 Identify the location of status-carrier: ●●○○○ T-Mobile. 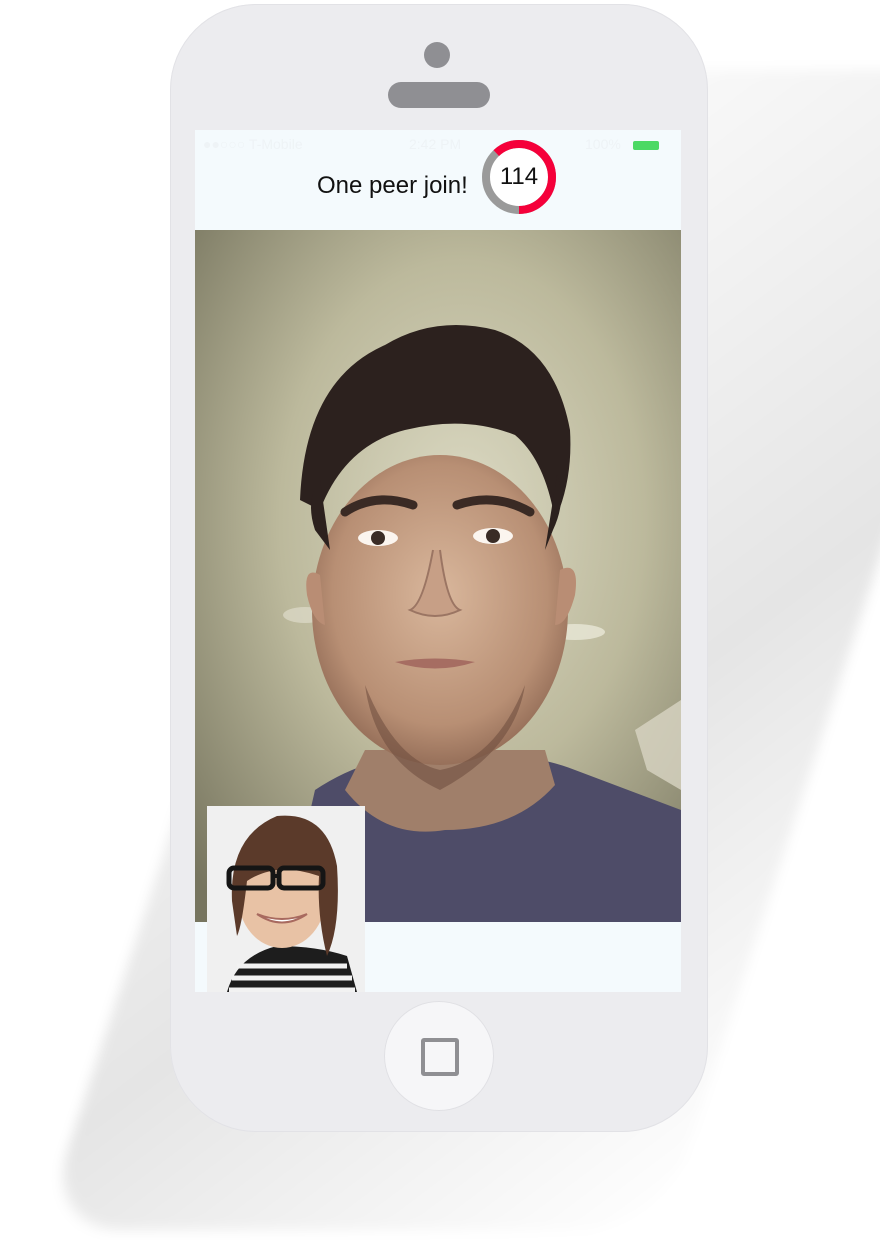
(253, 144).